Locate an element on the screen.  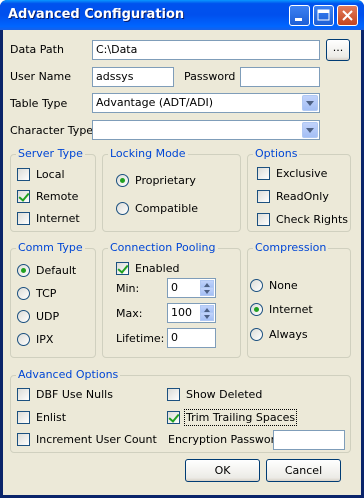
local-checkbox is located at coordinates (23, 174).